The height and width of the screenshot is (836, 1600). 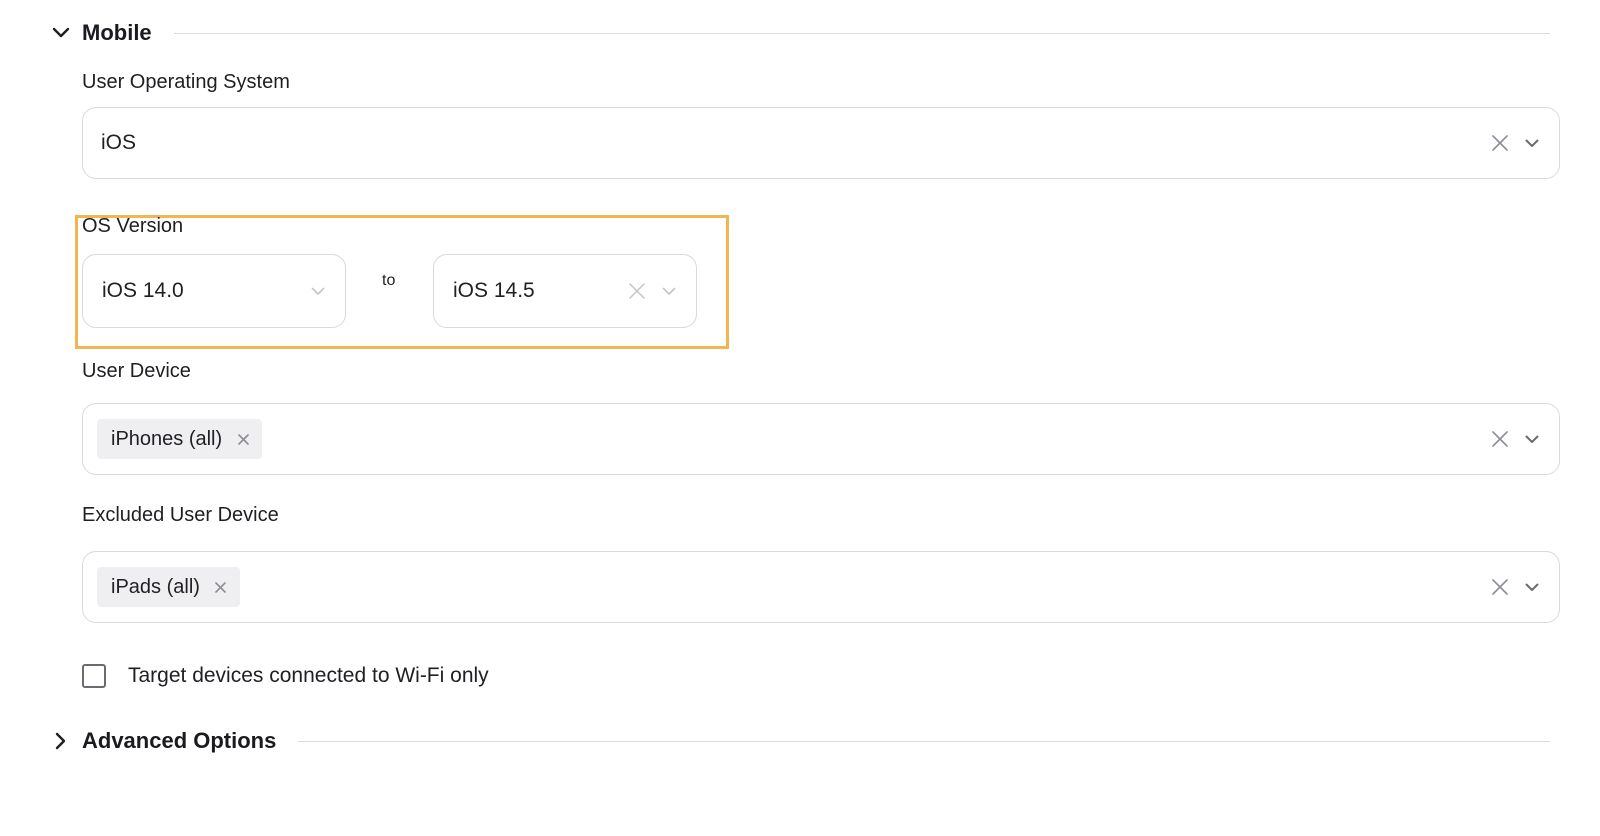 I want to click on chevron-right-icon, so click(x=61, y=741).